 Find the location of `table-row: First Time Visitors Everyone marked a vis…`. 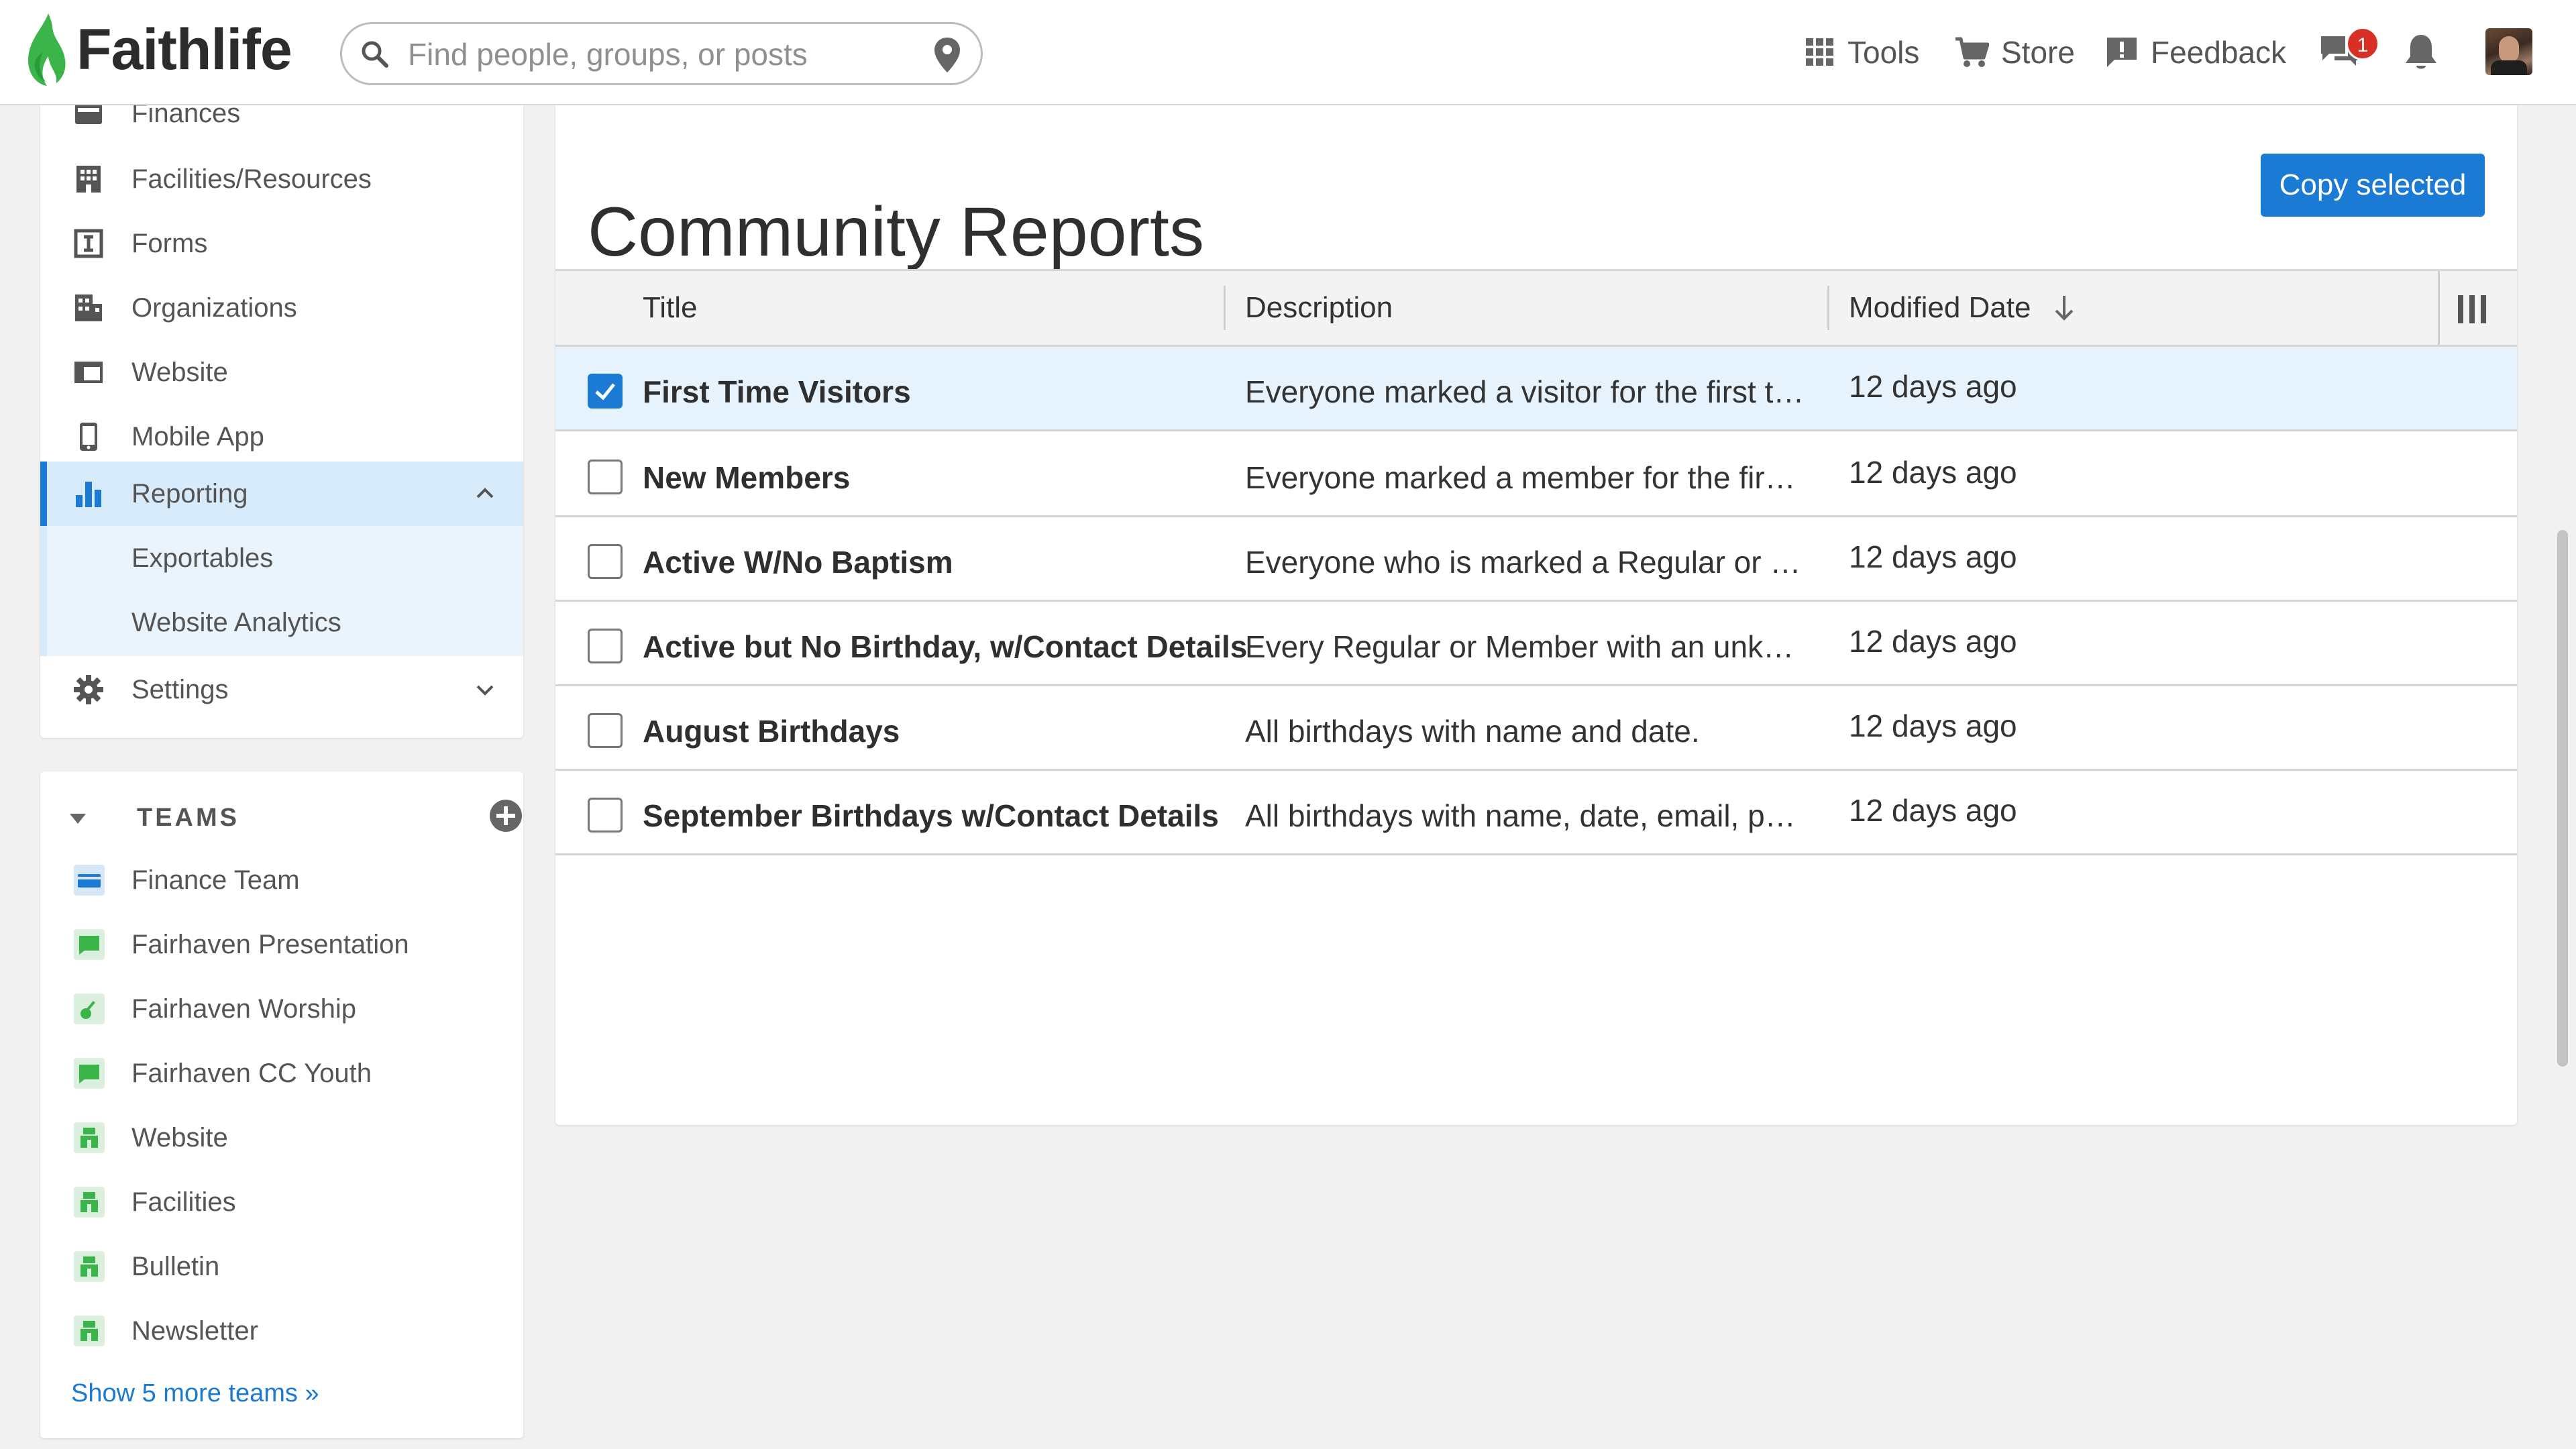

table-row: First Time Visitors Everyone marked a vis… is located at coordinates (1536, 389).